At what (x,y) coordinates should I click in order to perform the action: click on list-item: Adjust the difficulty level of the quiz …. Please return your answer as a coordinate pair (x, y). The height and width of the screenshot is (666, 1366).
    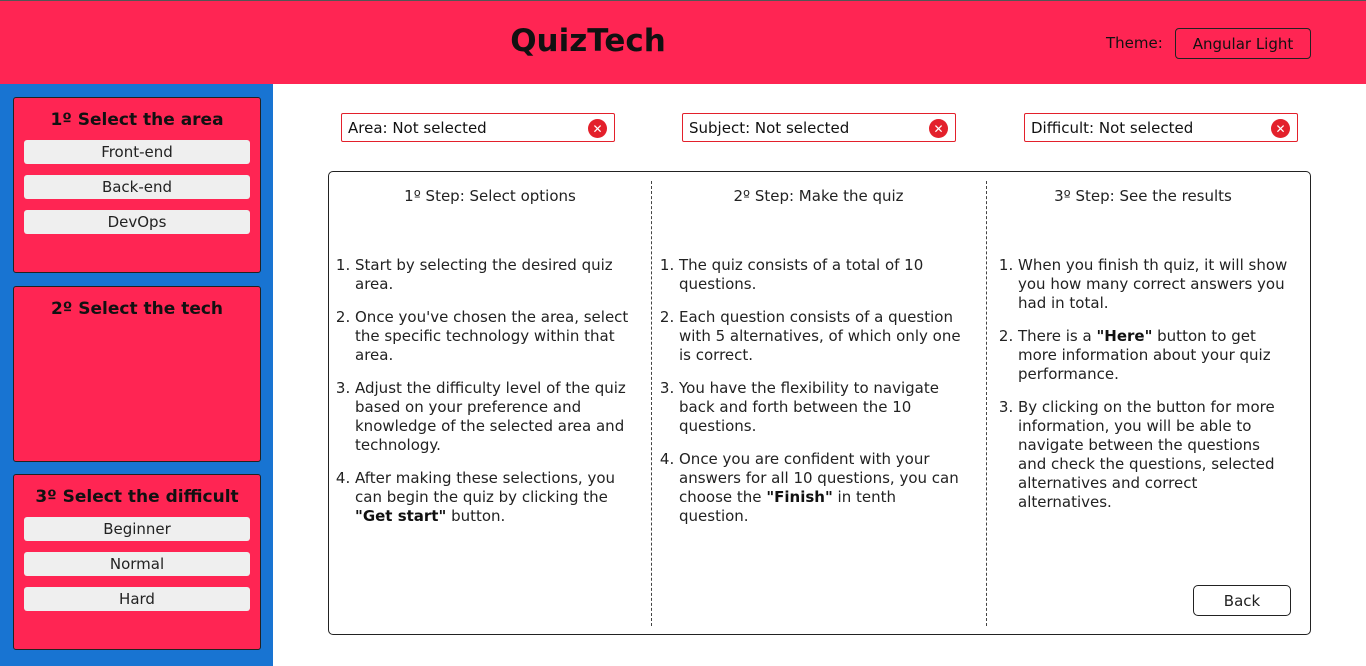
    Looking at the image, I should click on (499, 417).